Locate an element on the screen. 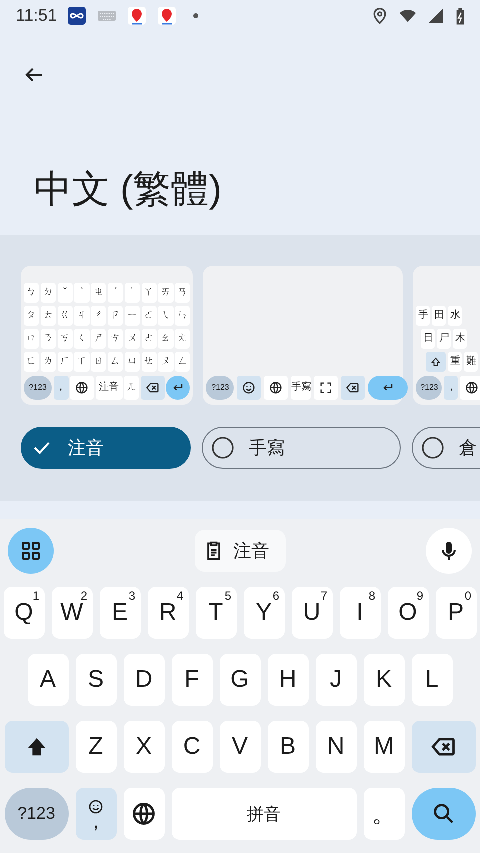 The height and width of the screenshot is (853, 480). key: 水 is located at coordinates (455, 316).